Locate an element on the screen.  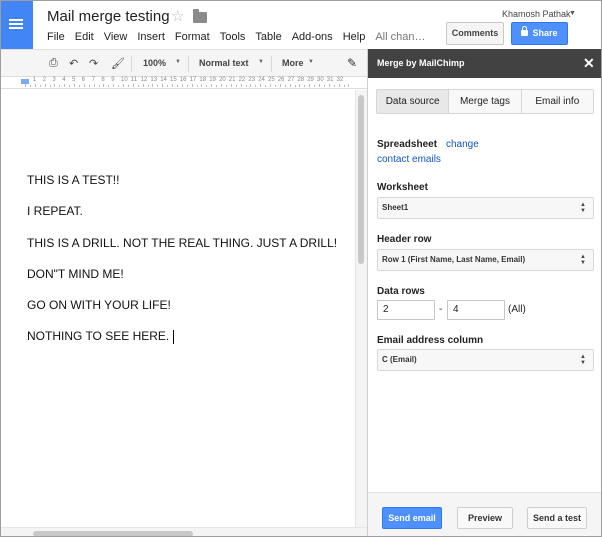
more-menu: More is located at coordinates (293, 63).